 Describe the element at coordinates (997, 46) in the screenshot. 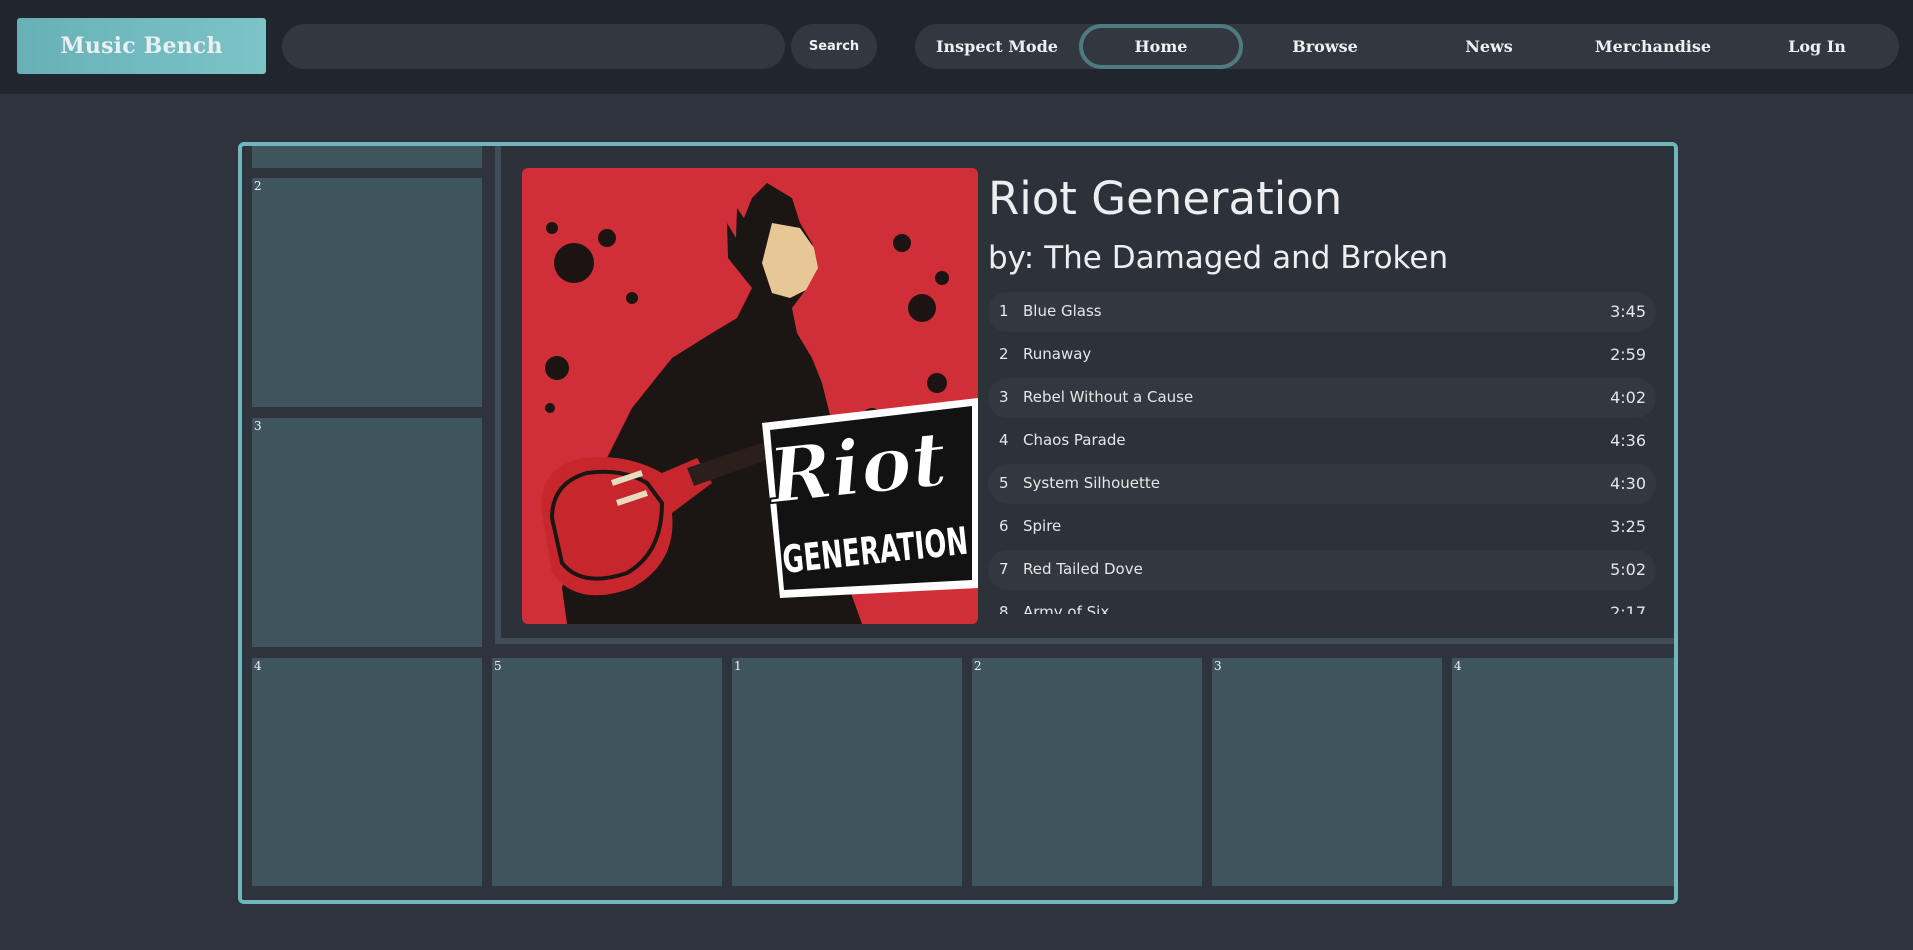

I see `nav-inspect-mode: Inspect Mode` at that location.